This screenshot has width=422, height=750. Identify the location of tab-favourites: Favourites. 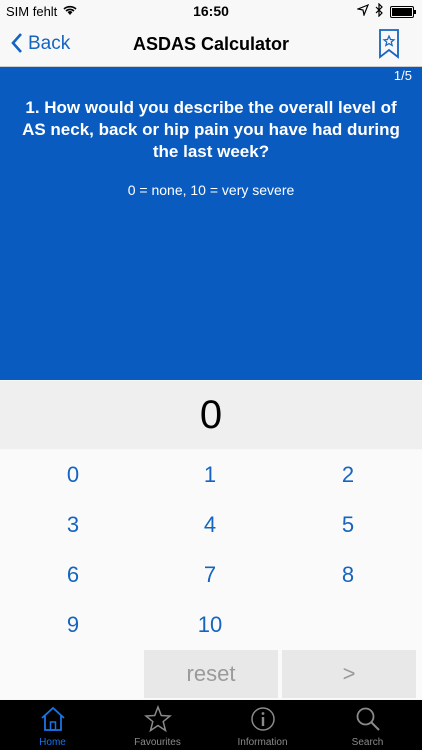
(157, 725).